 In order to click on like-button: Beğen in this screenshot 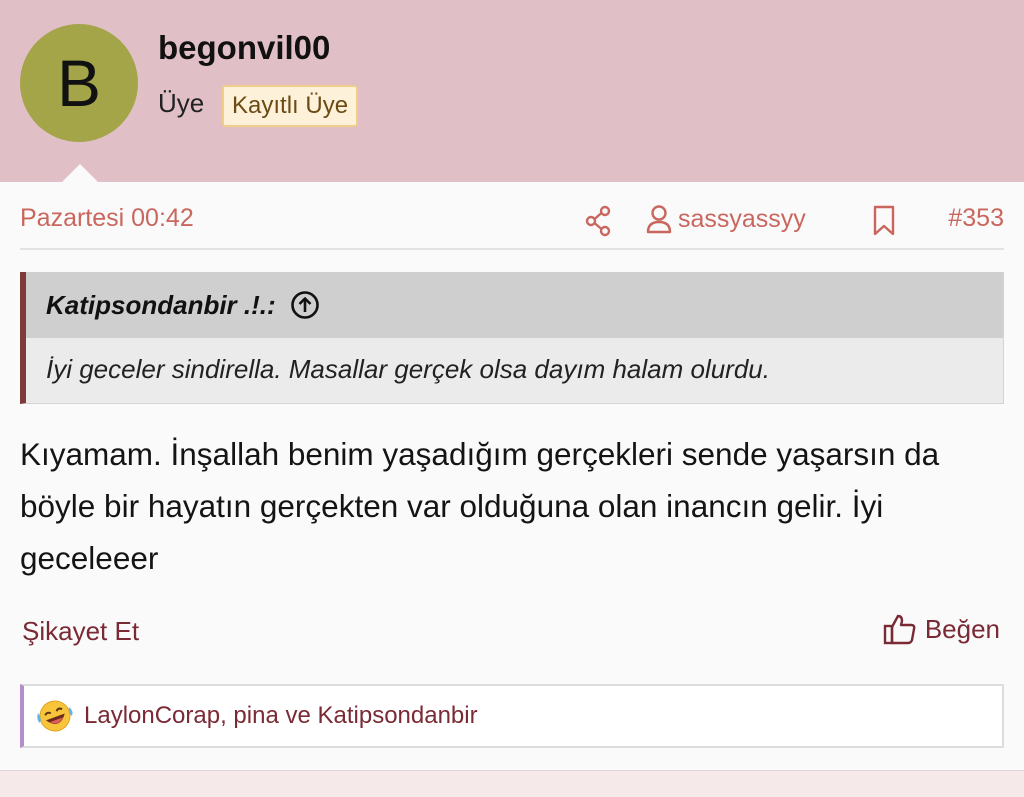, I will do `click(941, 629)`.